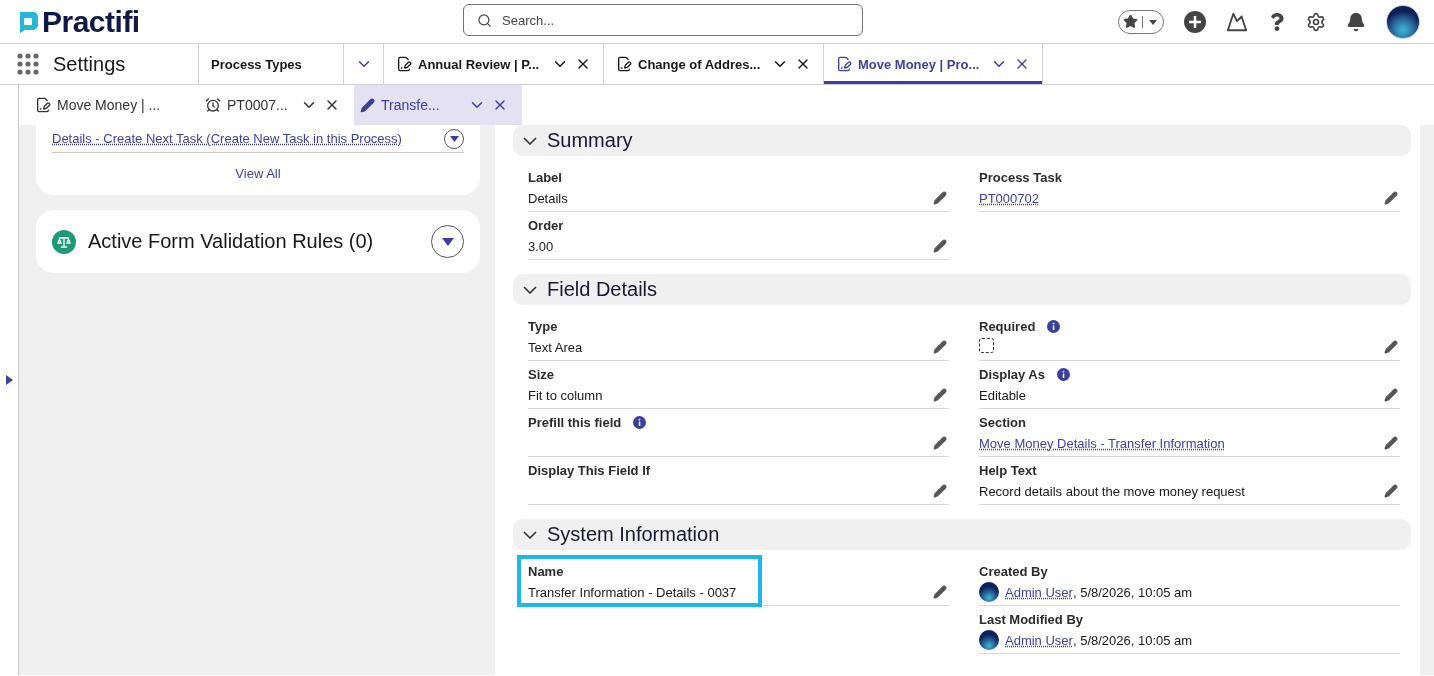 The width and height of the screenshot is (1434, 676). I want to click on card-title: Active Form Validation Rules (0), so click(231, 241).